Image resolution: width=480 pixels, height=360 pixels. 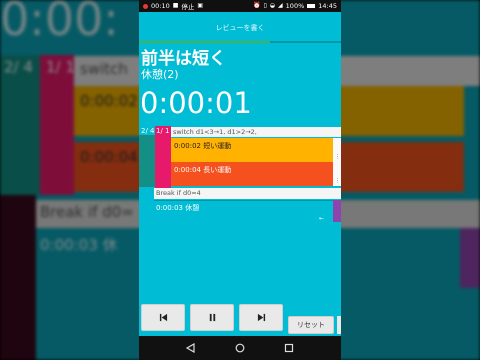 What do you see at coordinates (60, 67) in the screenshot?
I see `bg-index-b: 1/ 1` at bounding box center [60, 67].